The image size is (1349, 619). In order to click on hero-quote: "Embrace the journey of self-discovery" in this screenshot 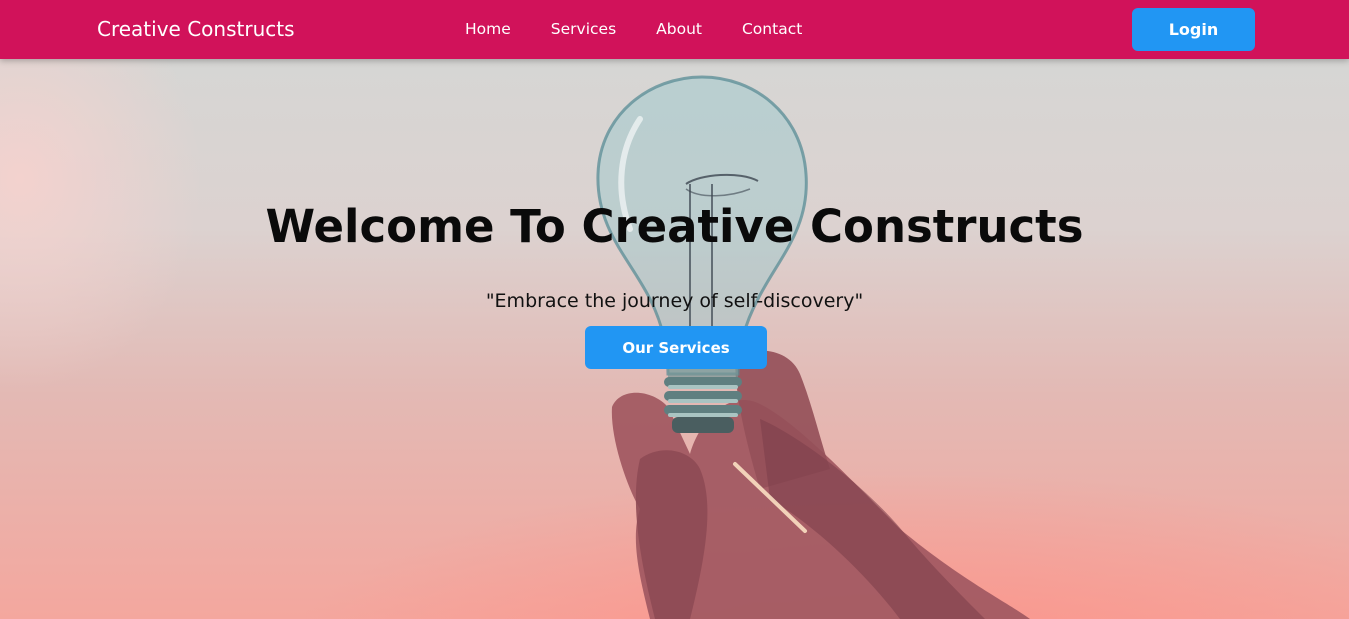, I will do `click(674, 301)`.